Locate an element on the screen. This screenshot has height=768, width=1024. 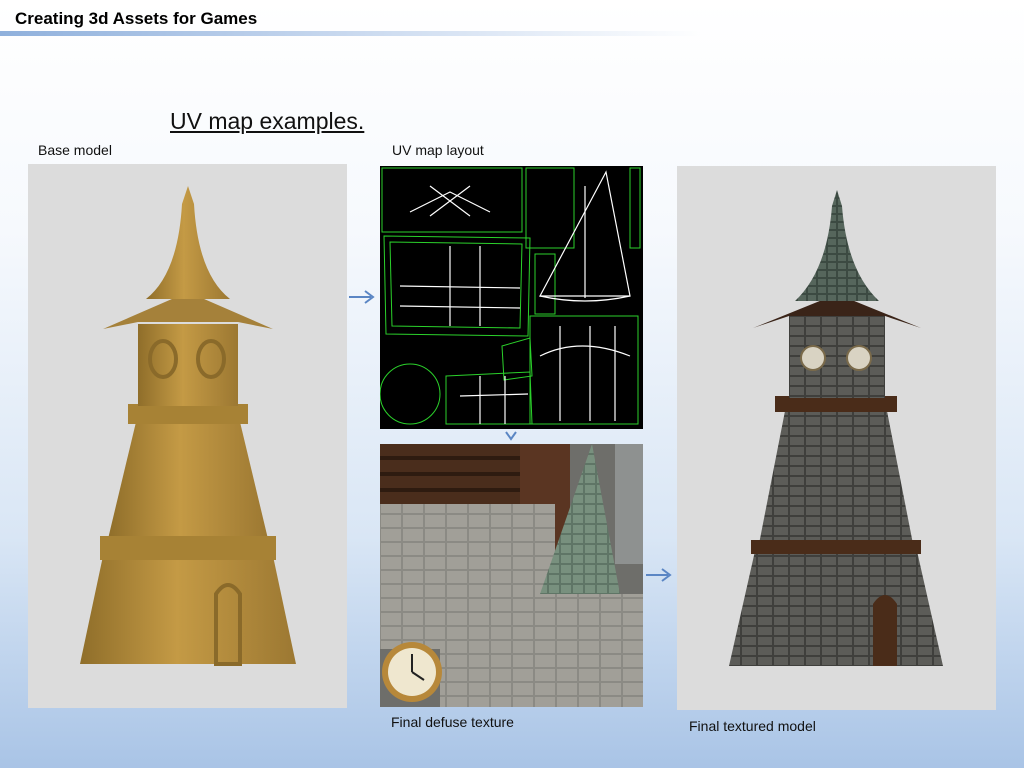
uv-map-image is located at coordinates (511, 297).